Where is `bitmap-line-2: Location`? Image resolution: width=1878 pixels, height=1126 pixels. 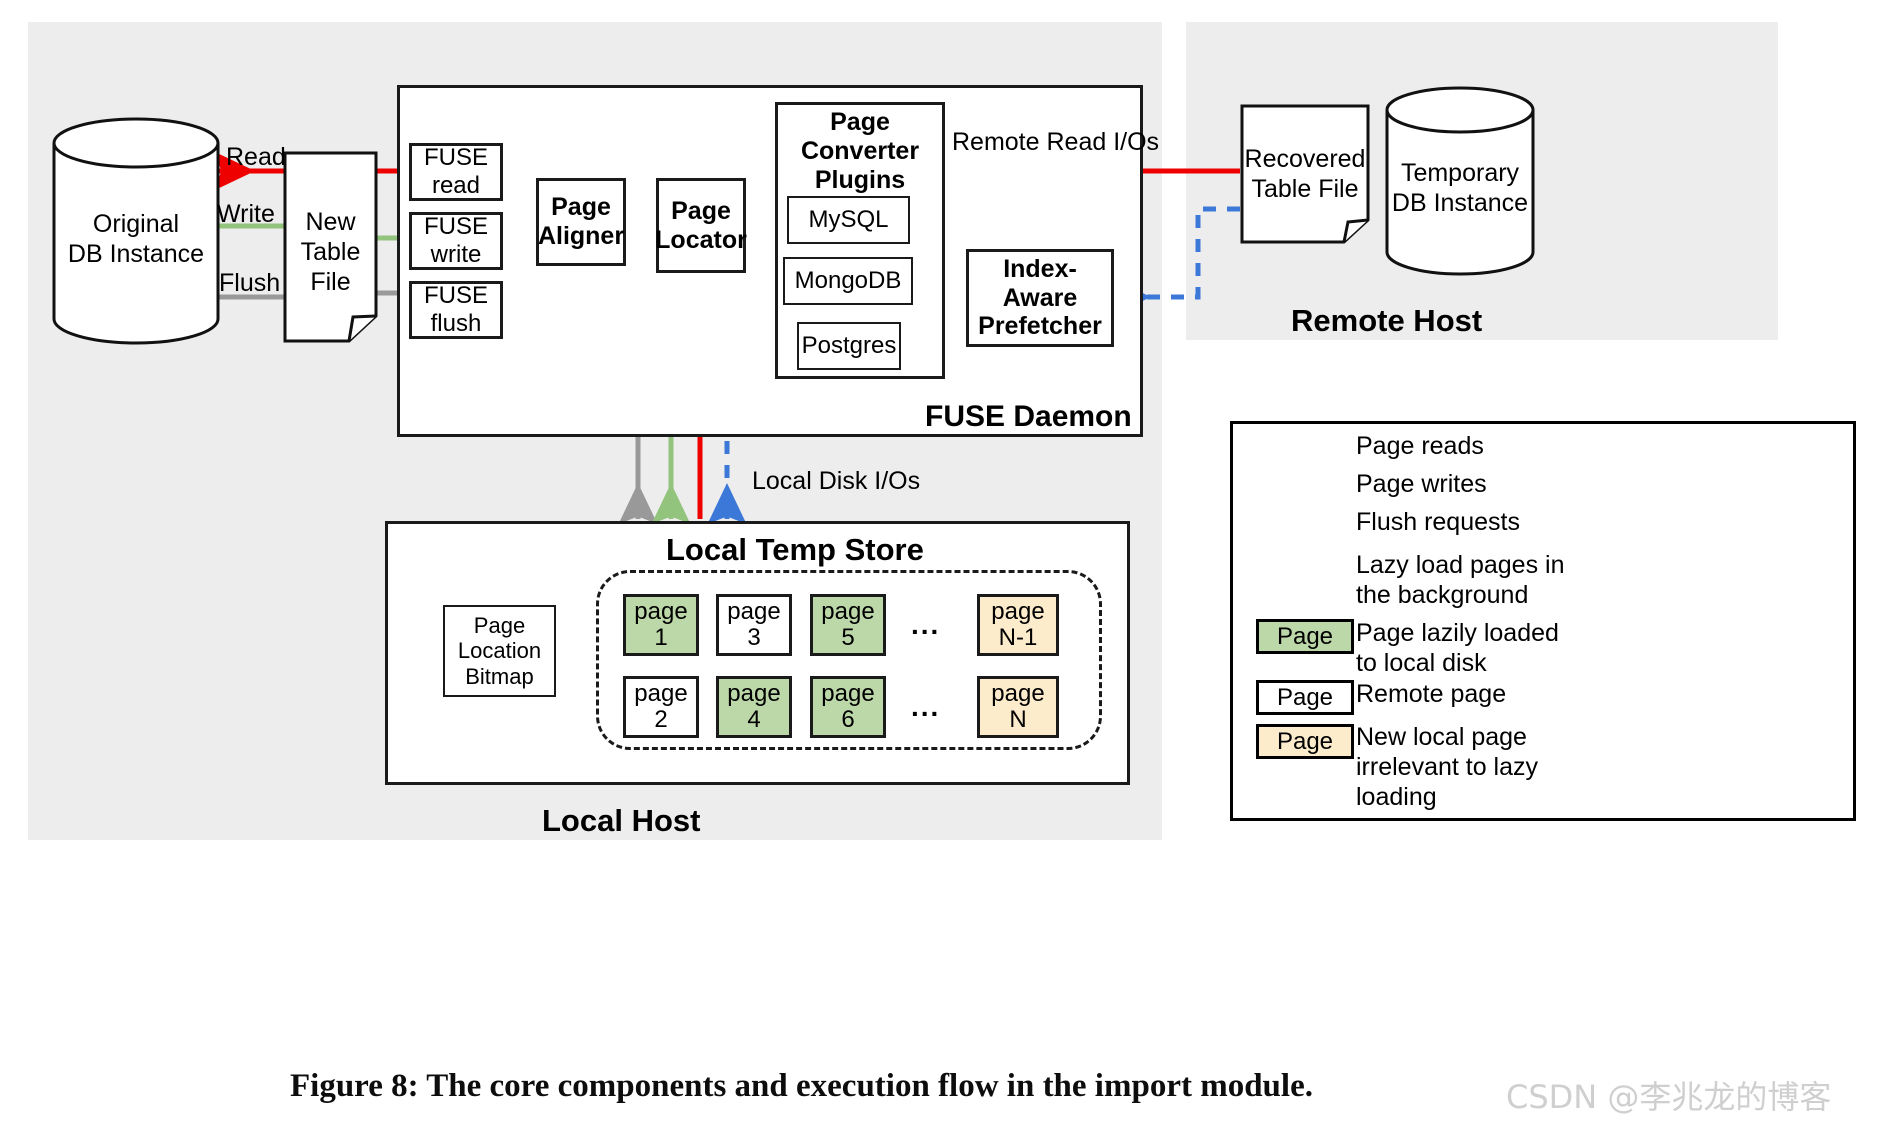
bitmap-line-2: Location is located at coordinates (499, 651).